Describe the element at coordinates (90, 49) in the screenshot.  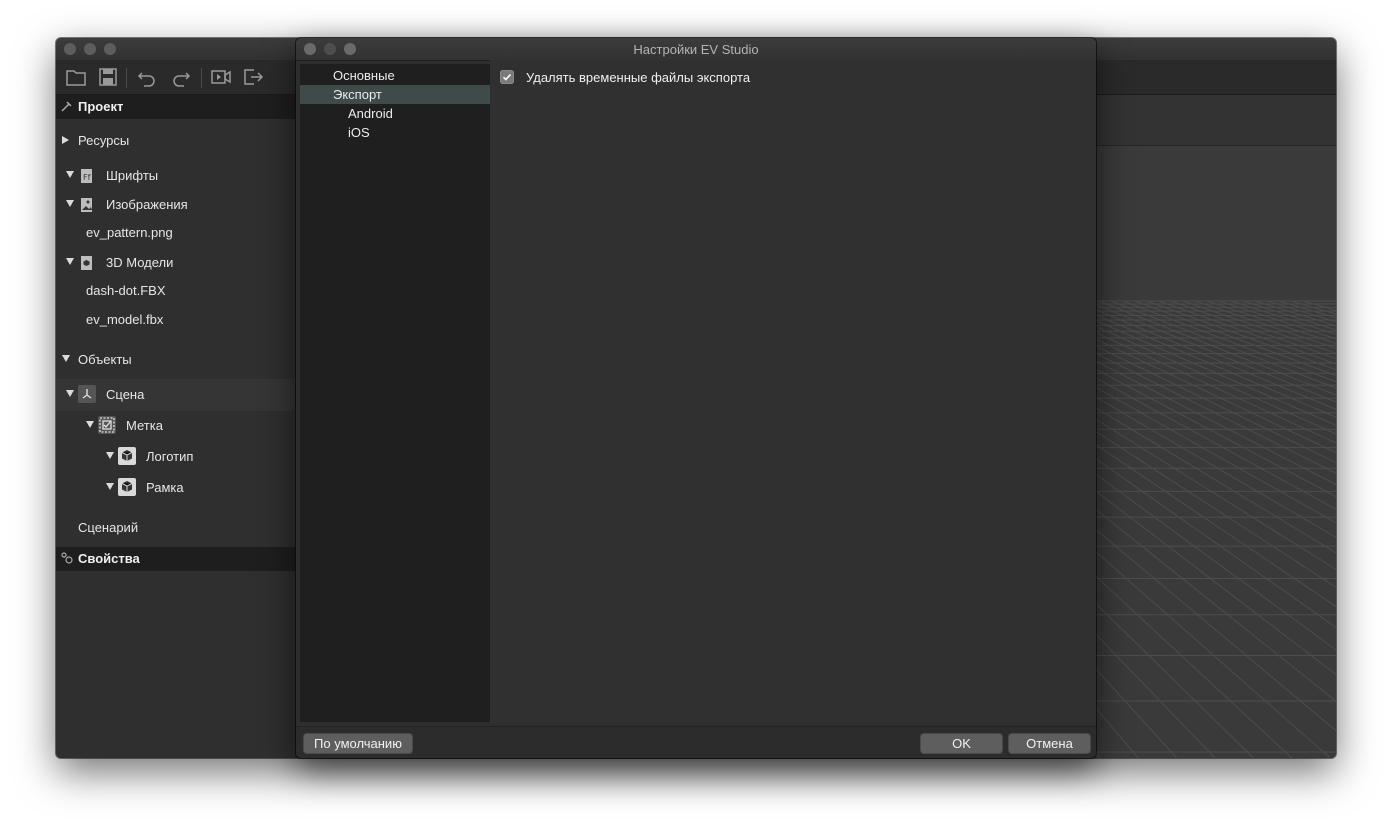
I see `minimize-window-button` at that location.